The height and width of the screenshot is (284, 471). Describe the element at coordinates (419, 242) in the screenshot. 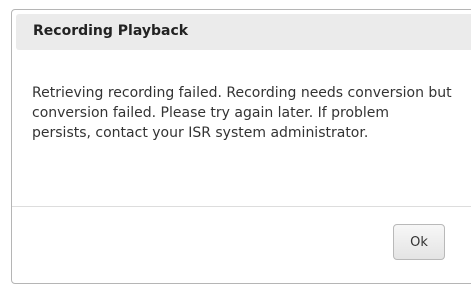

I see `ok-button: Ok` at that location.